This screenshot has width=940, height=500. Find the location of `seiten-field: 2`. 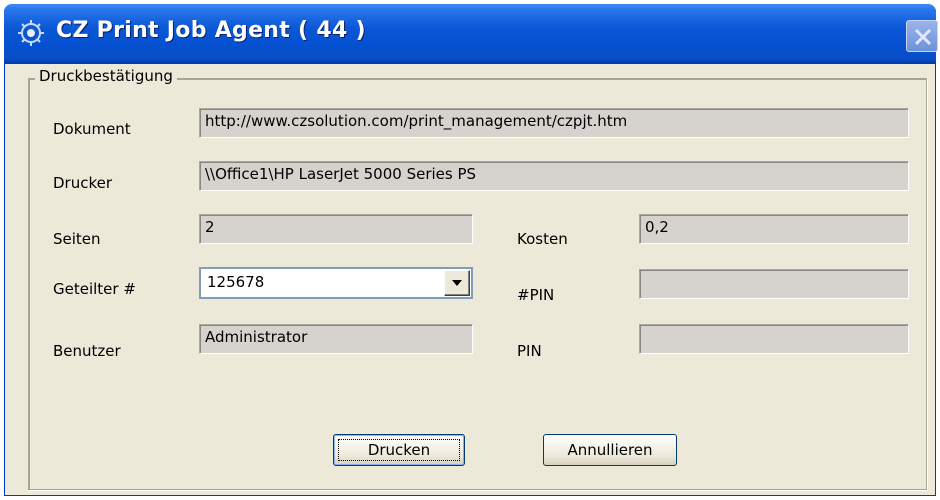

seiten-field: 2 is located at coordinates (336, 229).